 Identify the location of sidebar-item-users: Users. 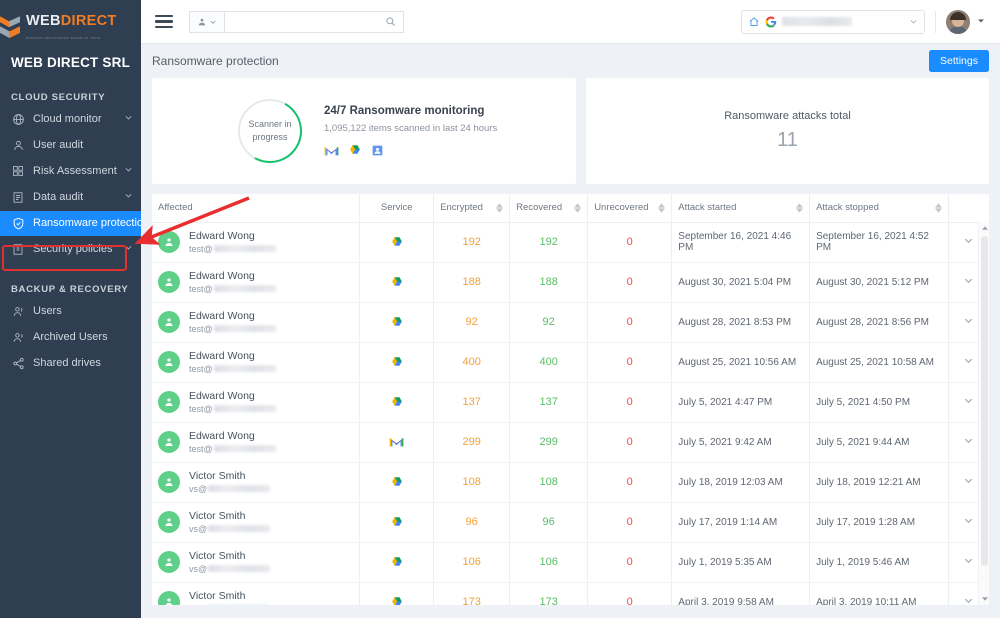
(70, 311).